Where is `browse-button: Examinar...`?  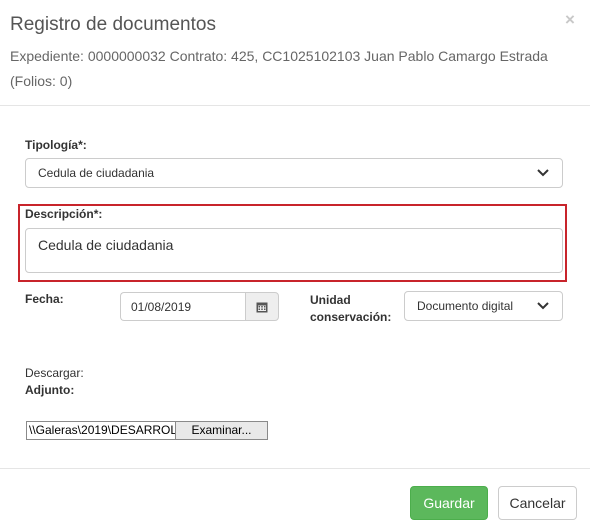 browse-button: Examinar... is located at coordinates (221, 430).